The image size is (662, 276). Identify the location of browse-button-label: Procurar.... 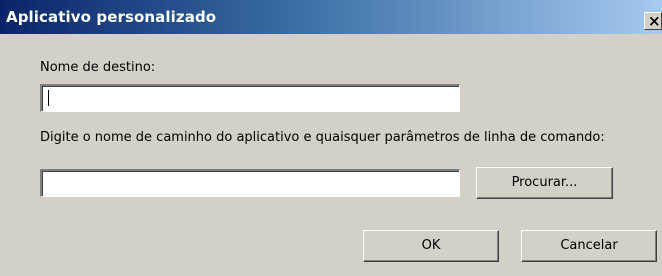
(544, 182).